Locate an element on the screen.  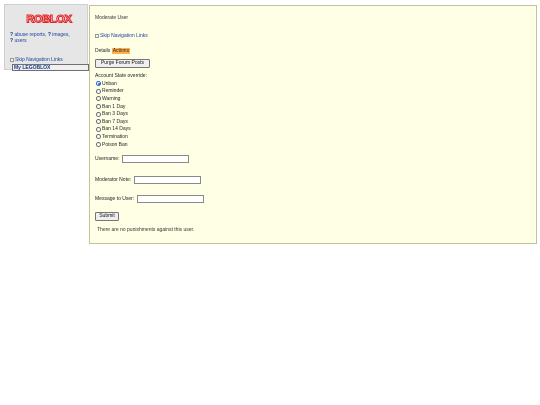
radio-label: Reminder is located at coordinates (113, 91).